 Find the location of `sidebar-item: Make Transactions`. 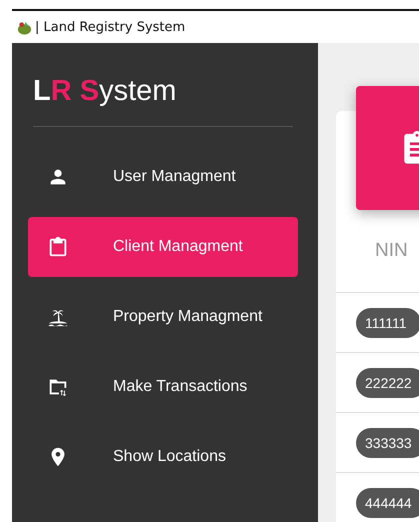

sidebar-item: Make Transactions is located at coordinates (163, 387).